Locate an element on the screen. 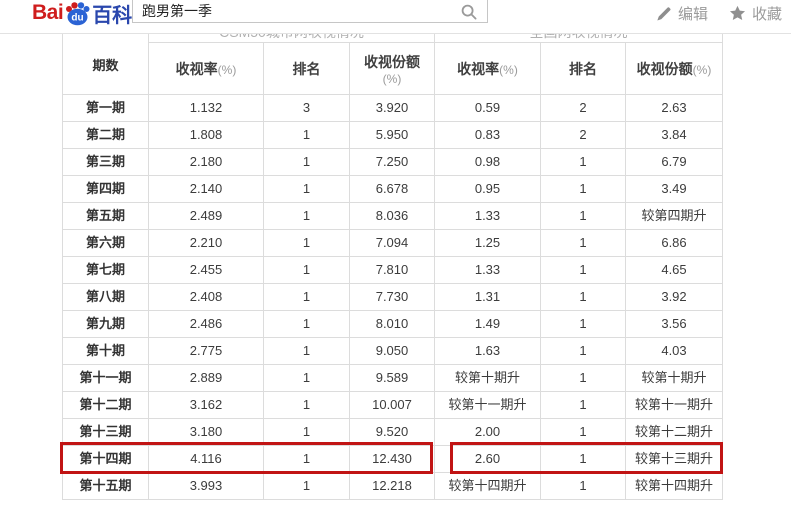  episode-cell: 第十五期 is located at coordinates (105, 486).